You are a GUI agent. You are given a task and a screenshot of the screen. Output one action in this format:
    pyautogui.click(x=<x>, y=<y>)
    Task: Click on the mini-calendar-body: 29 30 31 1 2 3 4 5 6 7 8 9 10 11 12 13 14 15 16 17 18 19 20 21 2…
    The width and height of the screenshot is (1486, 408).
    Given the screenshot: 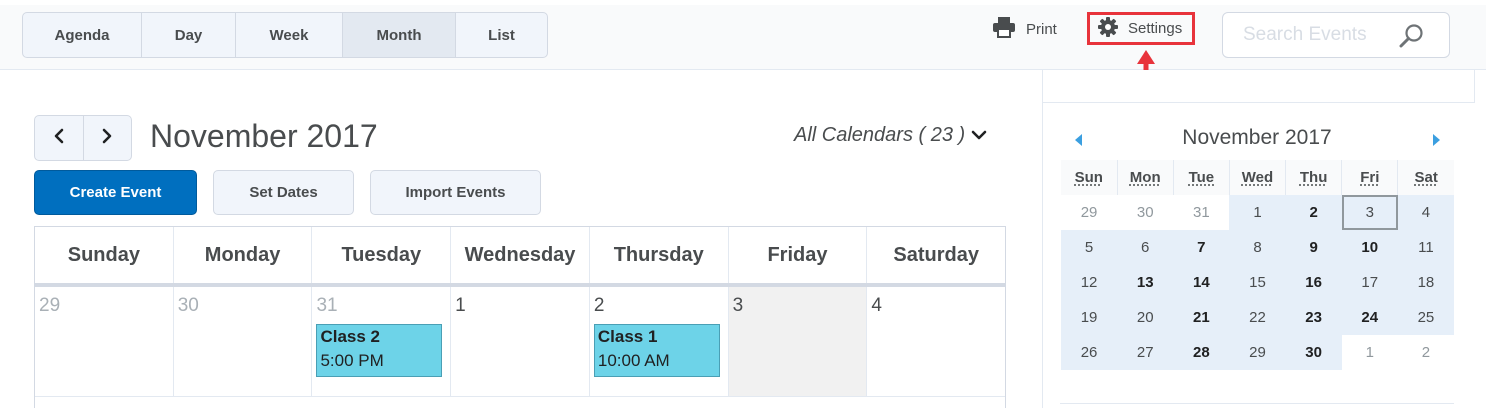 What is the action you would take?
    pyautogui.click(x=1257, y=282)
    